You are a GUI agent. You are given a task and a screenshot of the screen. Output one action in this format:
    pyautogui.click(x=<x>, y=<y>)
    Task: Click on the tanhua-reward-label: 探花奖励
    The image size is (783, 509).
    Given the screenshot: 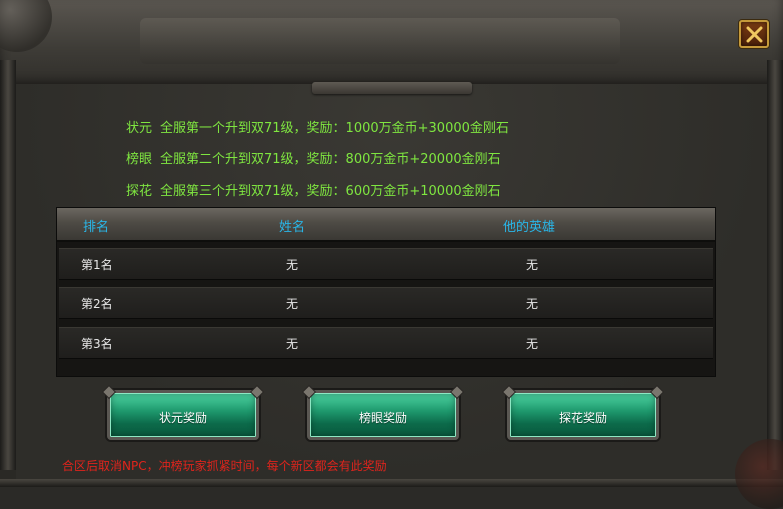 What is the action you would take?
    pyautogui.click(x=582, y=418)
    